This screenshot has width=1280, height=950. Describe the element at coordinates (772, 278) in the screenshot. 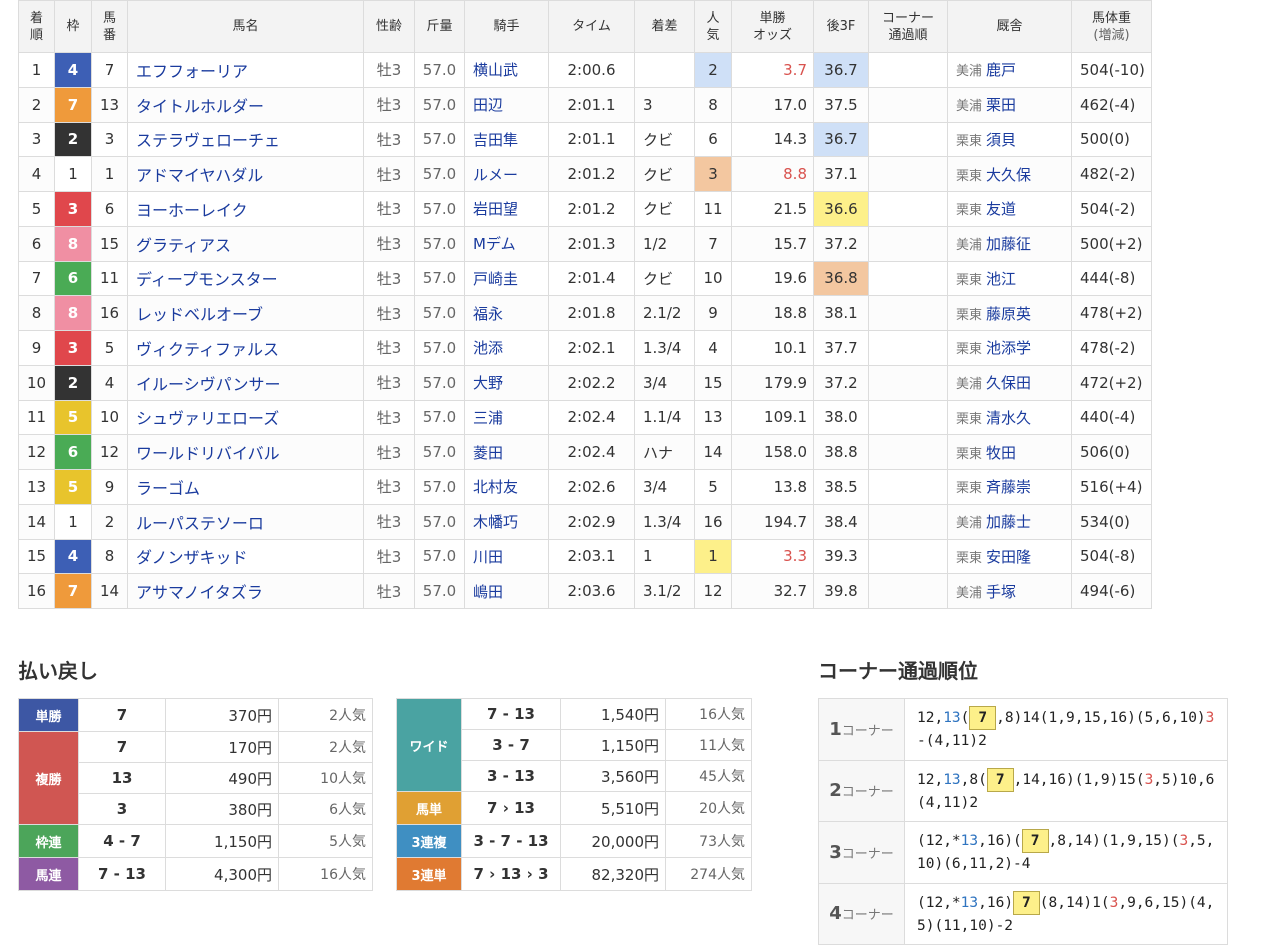

I see `odds-cell: 19.6` at that location.